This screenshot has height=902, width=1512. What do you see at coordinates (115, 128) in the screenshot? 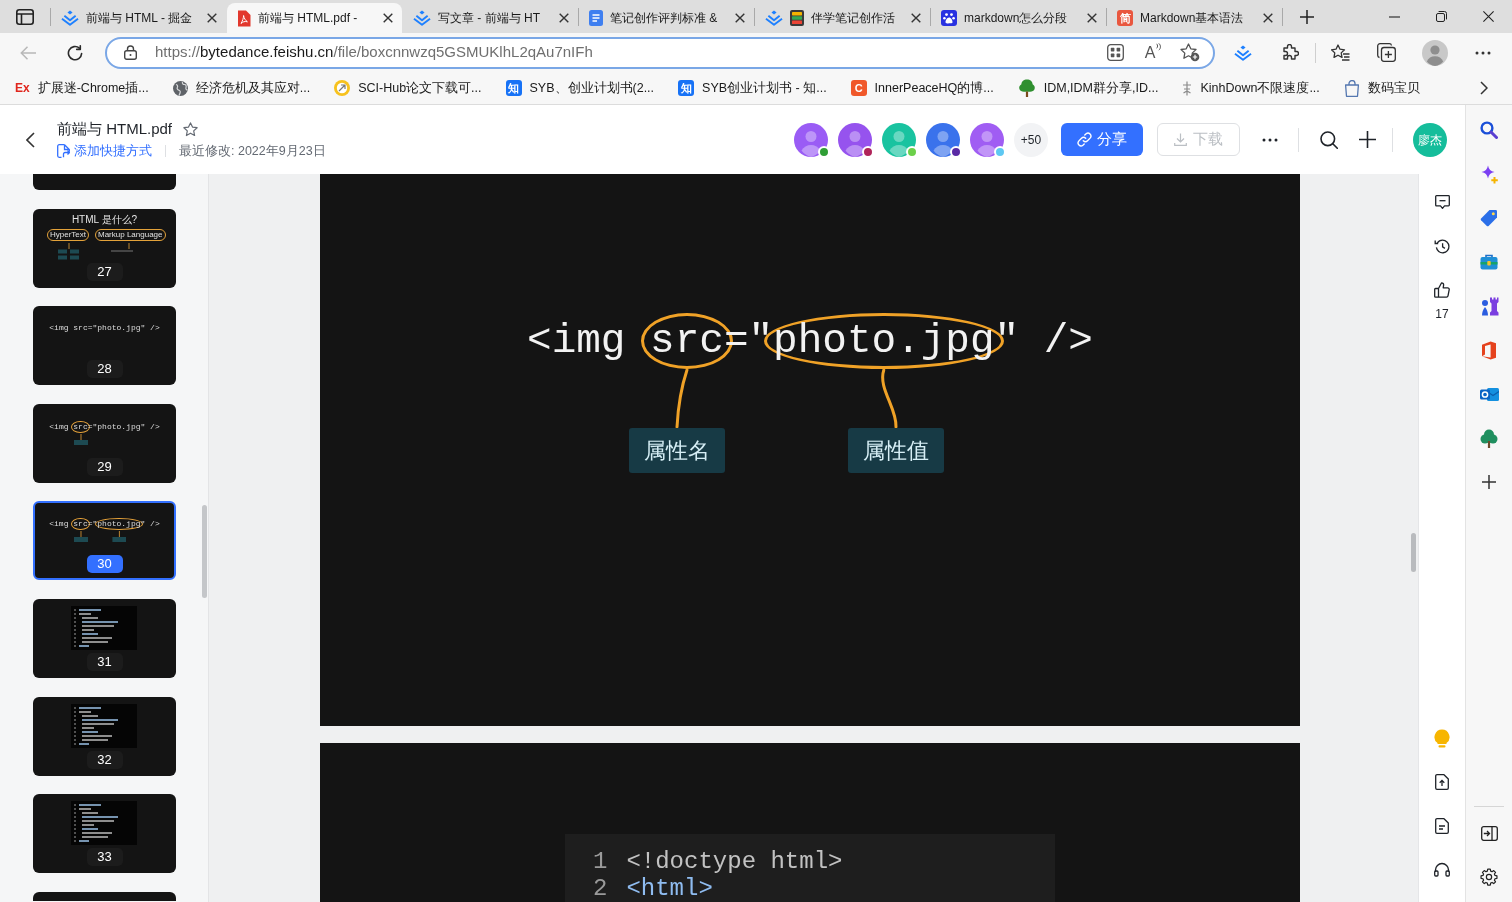
I see `document-title: 前端与 HTML.pdf` at bounding box center [115, 128].